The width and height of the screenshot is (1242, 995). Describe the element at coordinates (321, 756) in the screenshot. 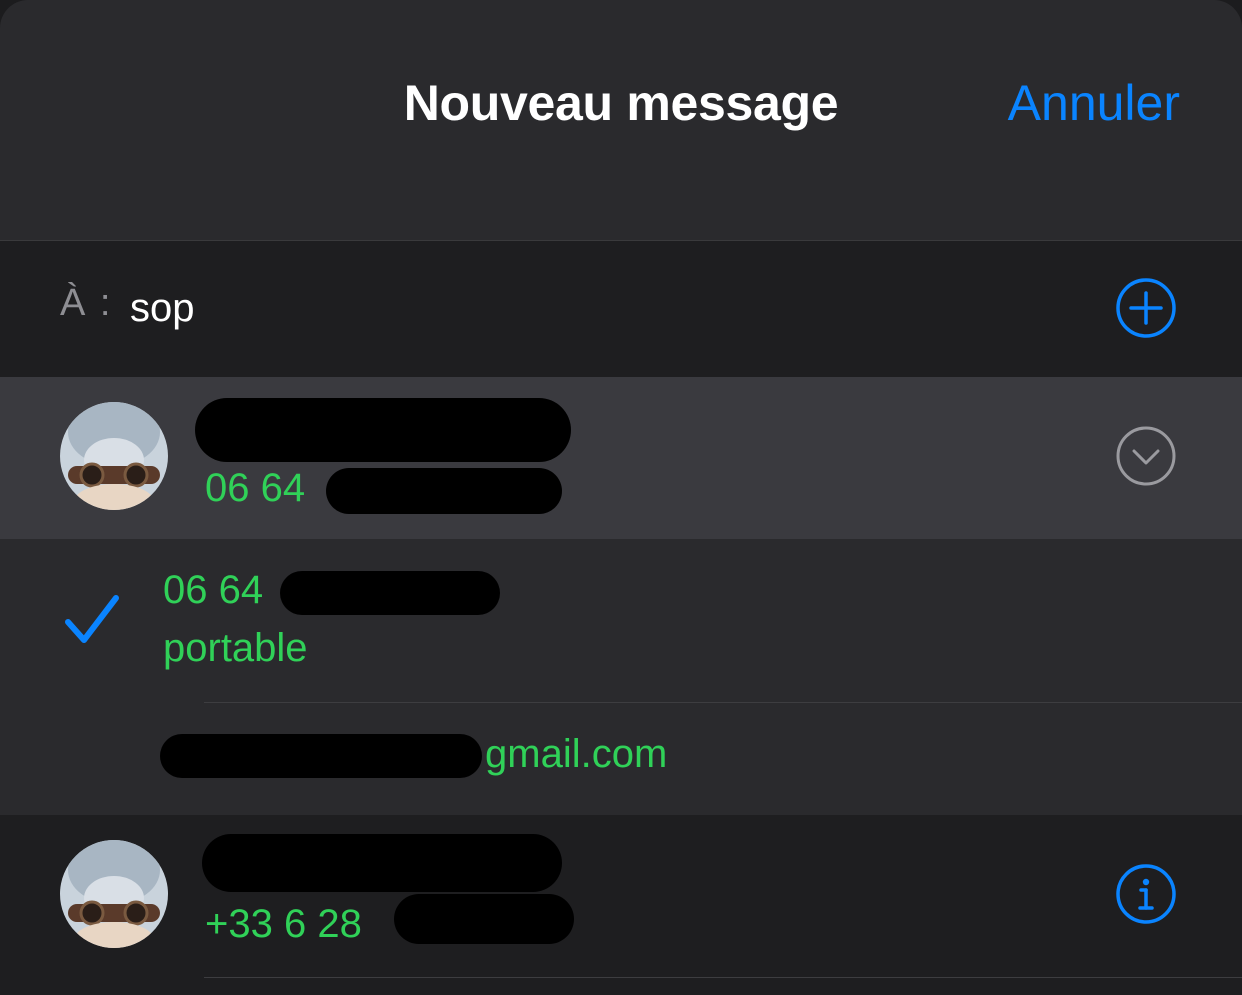

I see `email-redacted` at that location.